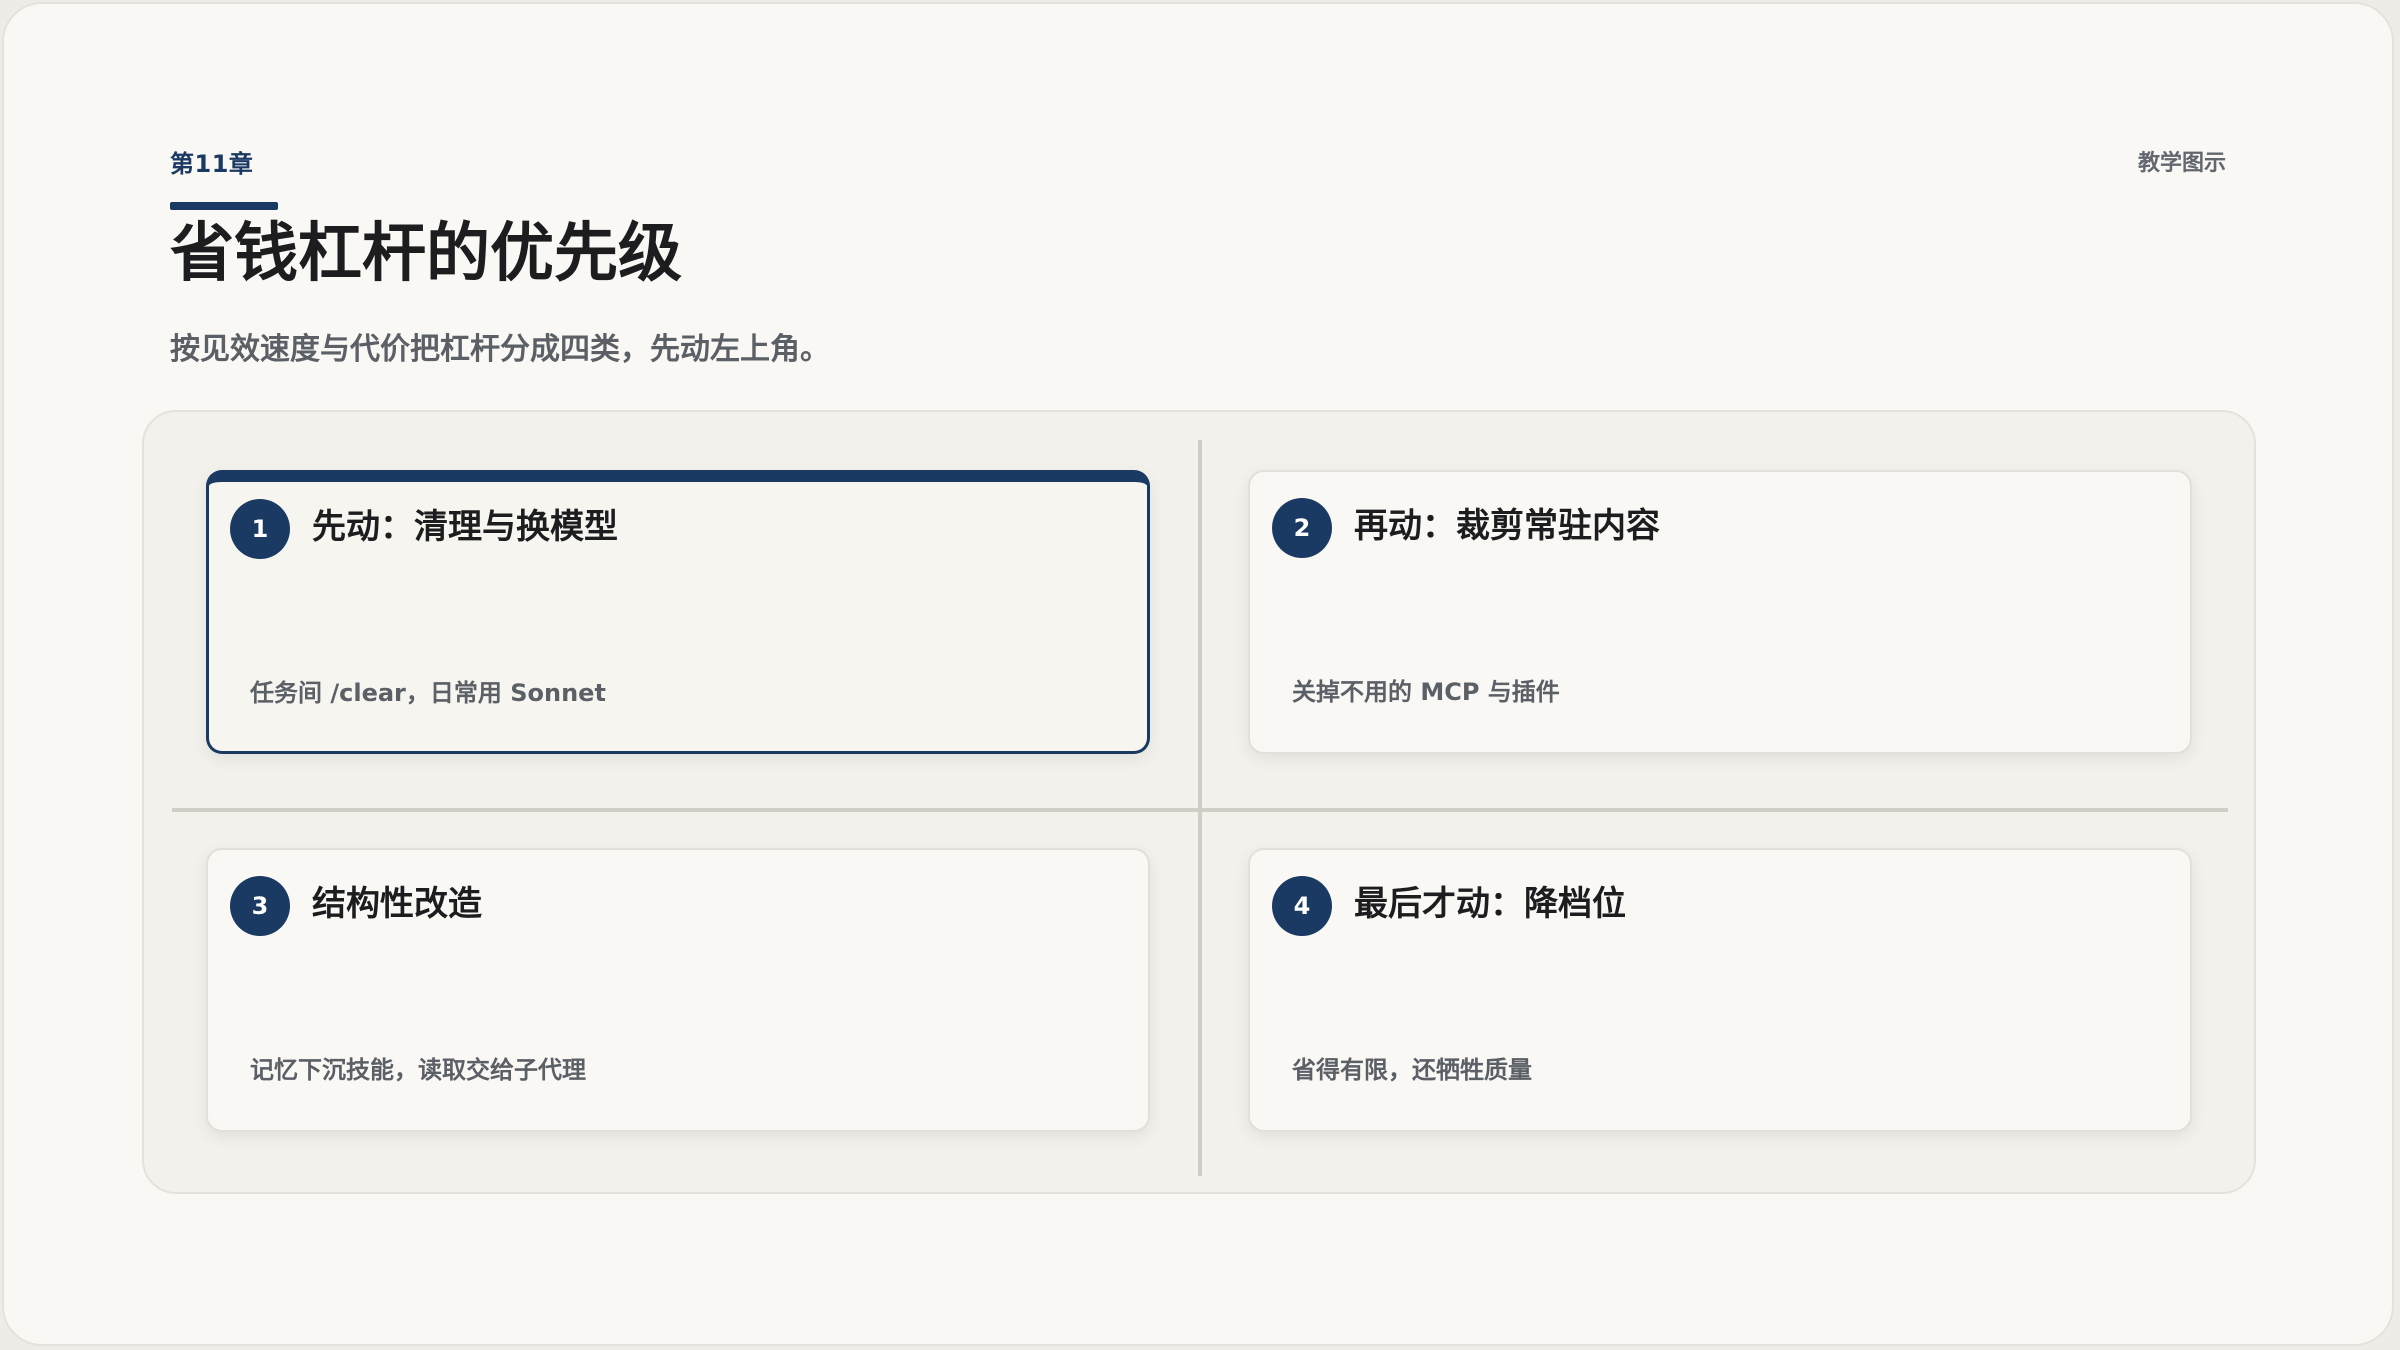  What do you see at coordinates (2181, 163) in the screenshot?
I see `figure-tag: 教学图示` at bounding box center [2181, 163].